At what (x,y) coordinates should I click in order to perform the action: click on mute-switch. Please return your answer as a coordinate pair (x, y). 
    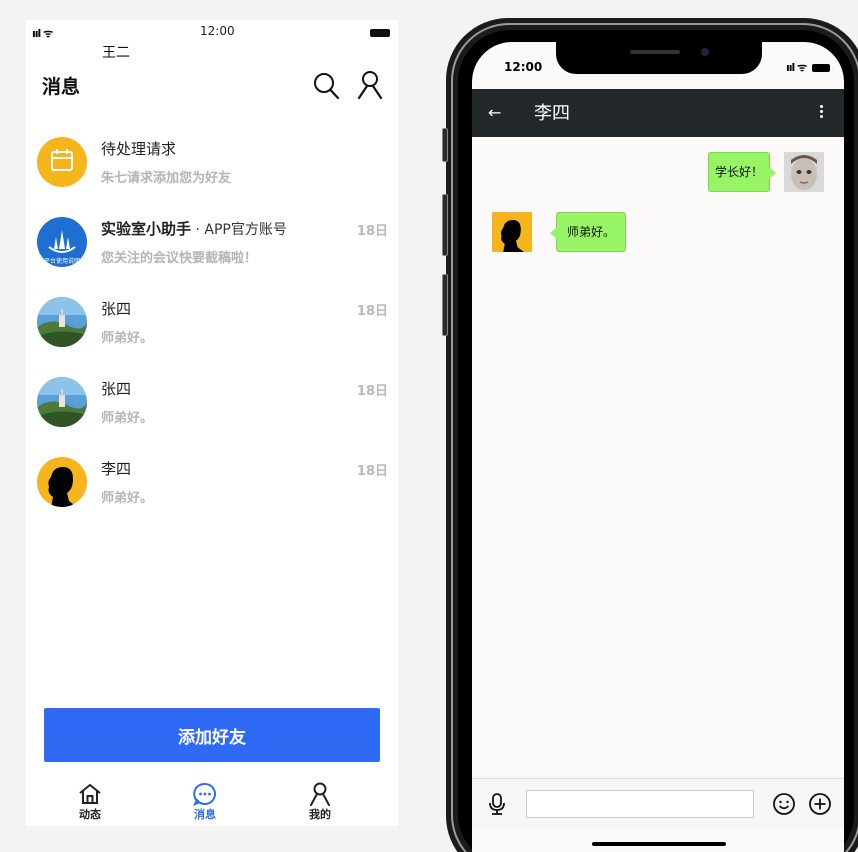
    Looking at the image, I should click on (445, 145).